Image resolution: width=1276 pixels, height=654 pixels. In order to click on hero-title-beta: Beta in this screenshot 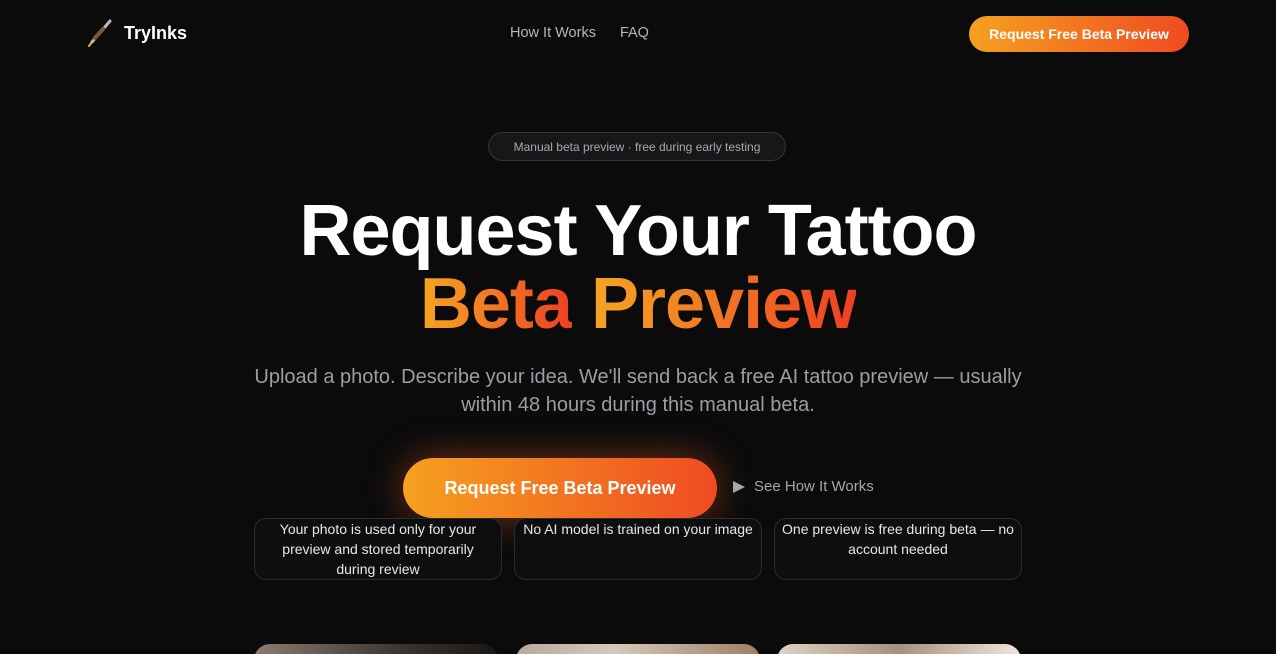, I will do `click(496, 304)`.